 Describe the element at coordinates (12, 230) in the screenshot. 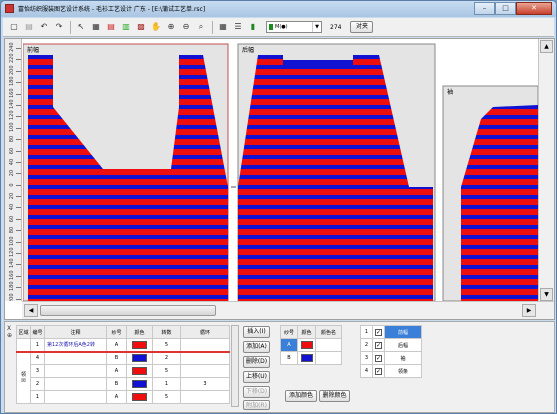

I see `ruler-tick-label: 80` at that location.